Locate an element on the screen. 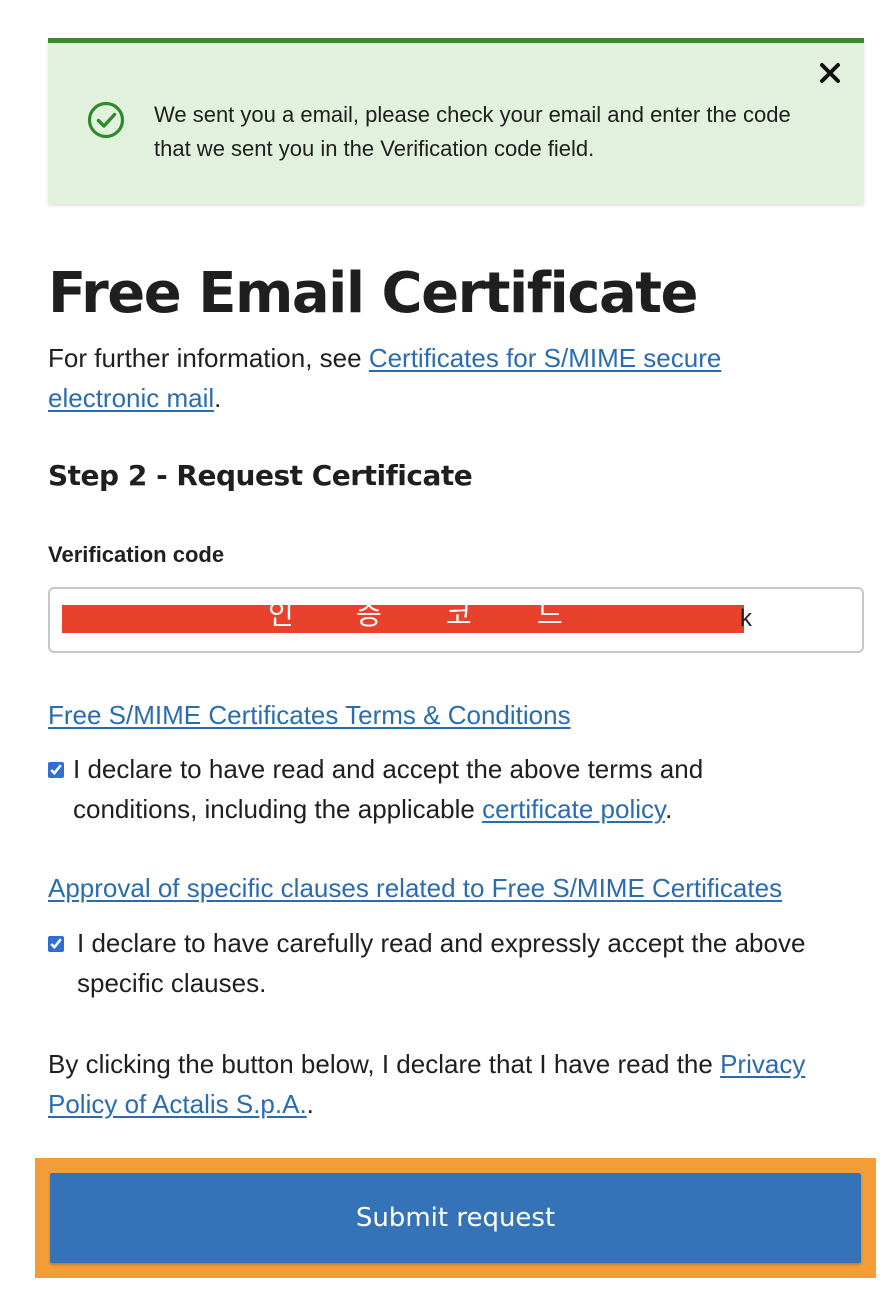  intro-prefix: For further information, see is located at coordinates (208, 358).